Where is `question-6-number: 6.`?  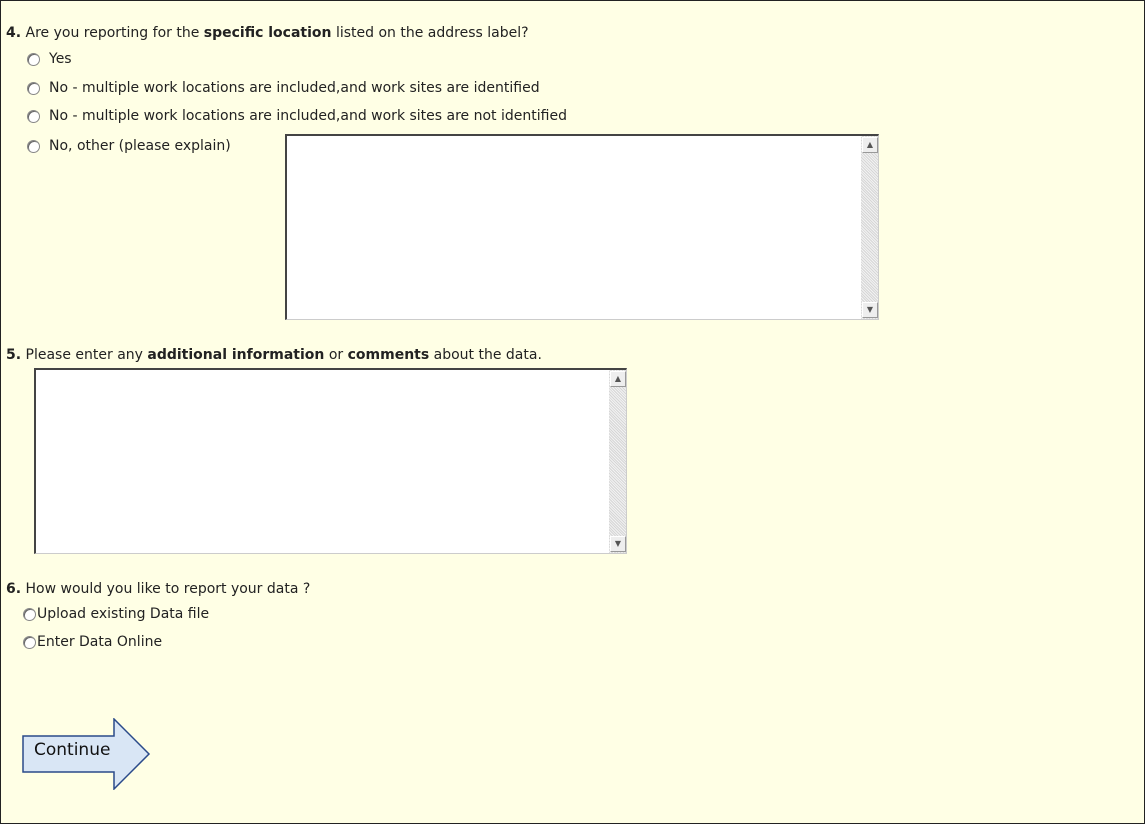 question-6-number: 6. is located at coordinates (14, 589).